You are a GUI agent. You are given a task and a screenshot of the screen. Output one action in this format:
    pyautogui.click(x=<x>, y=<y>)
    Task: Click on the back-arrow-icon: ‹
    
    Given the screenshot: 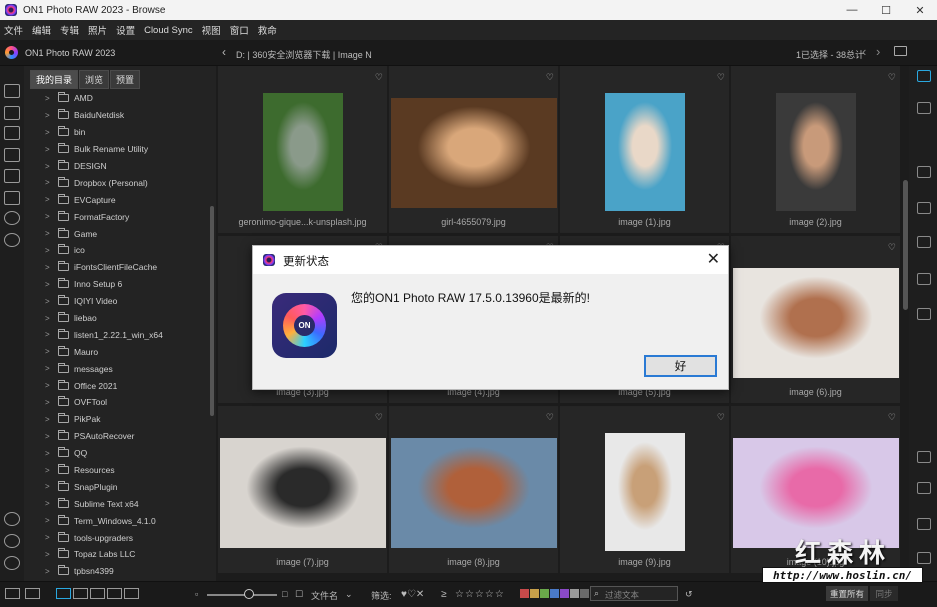 What is the action you would take?
    pyautogui.click(x=224, y=52)
    